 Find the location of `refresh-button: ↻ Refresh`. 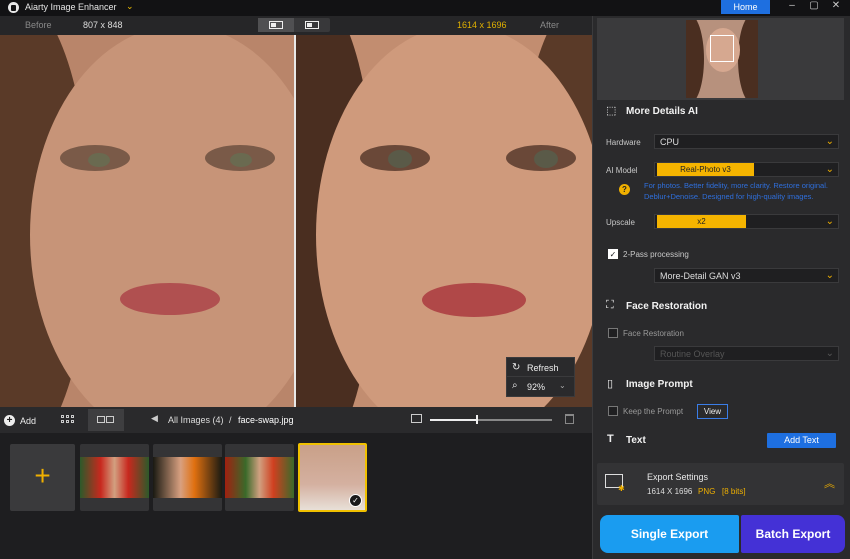

refresh-button: ↻ Refresh is located at coordinates (540, 367).